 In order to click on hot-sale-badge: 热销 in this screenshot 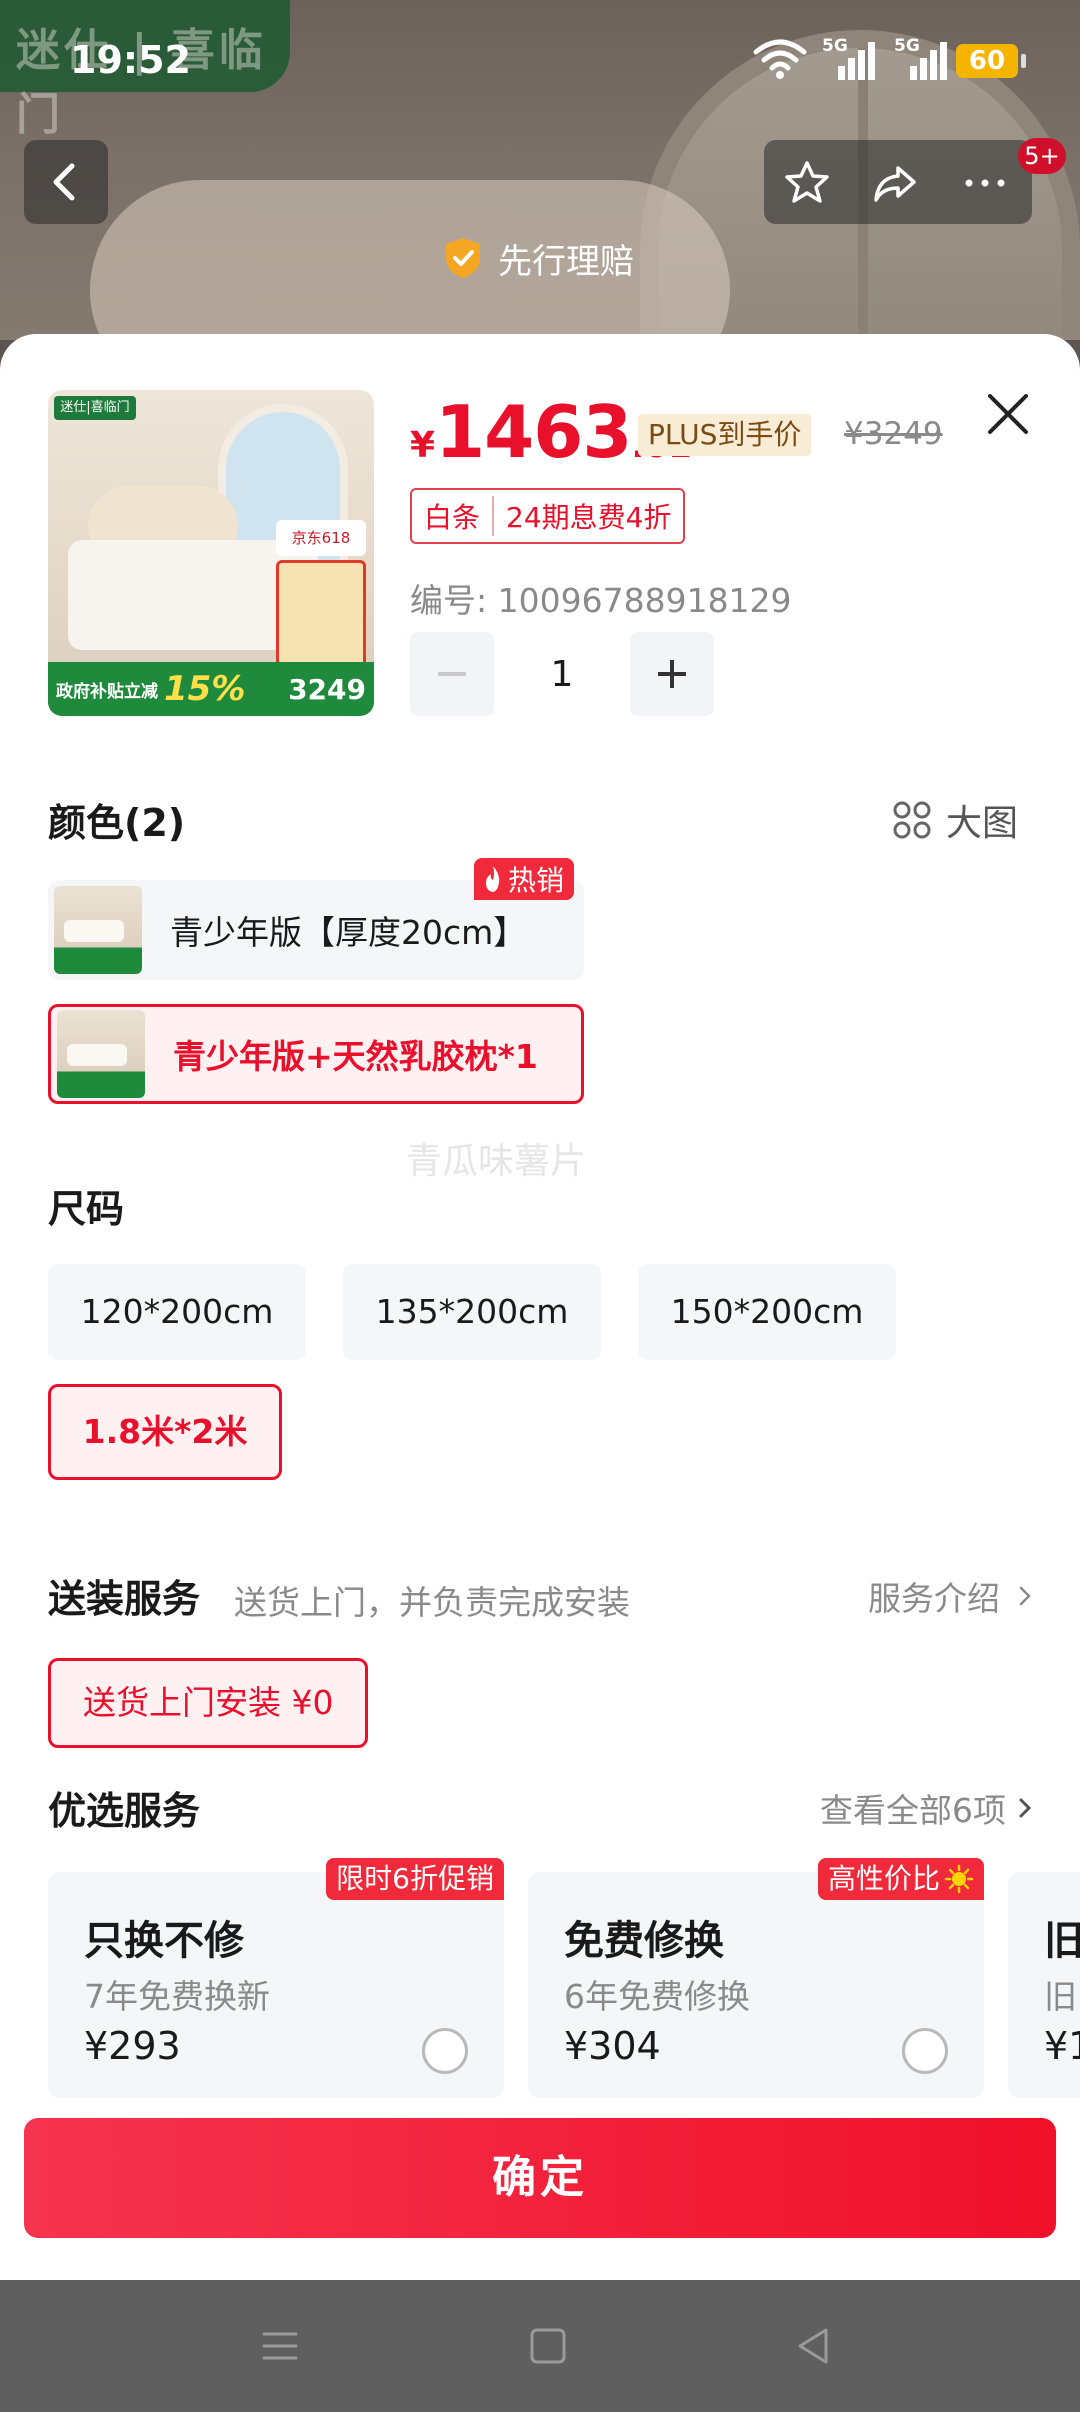, I will do `click(524, 879)`.